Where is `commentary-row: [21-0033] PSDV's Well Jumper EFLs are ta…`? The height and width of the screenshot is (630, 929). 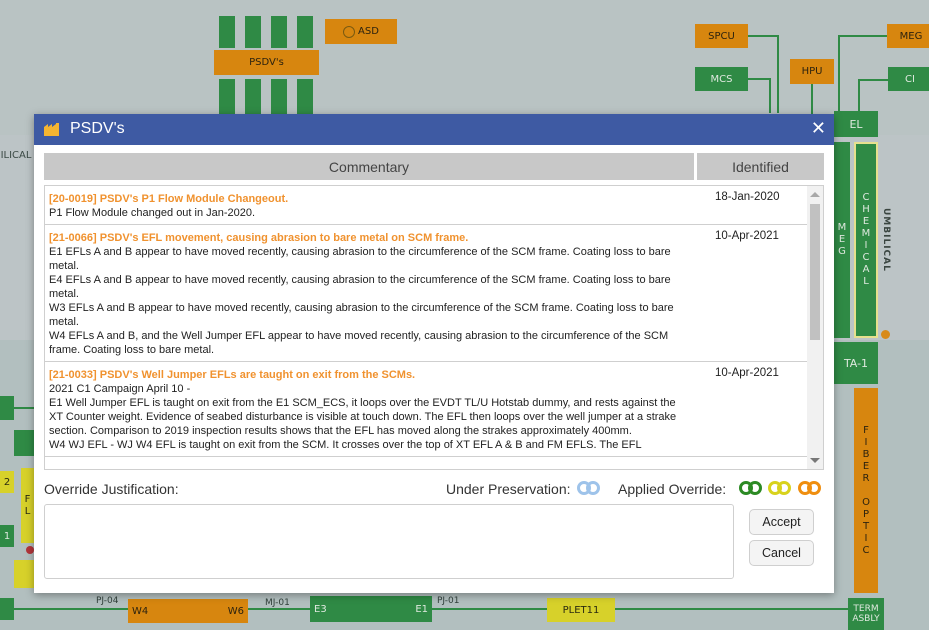 commentary-row: [21-0033] PSDV's Well Jumper EFLs are ta… is located at coordinates (426, 409).